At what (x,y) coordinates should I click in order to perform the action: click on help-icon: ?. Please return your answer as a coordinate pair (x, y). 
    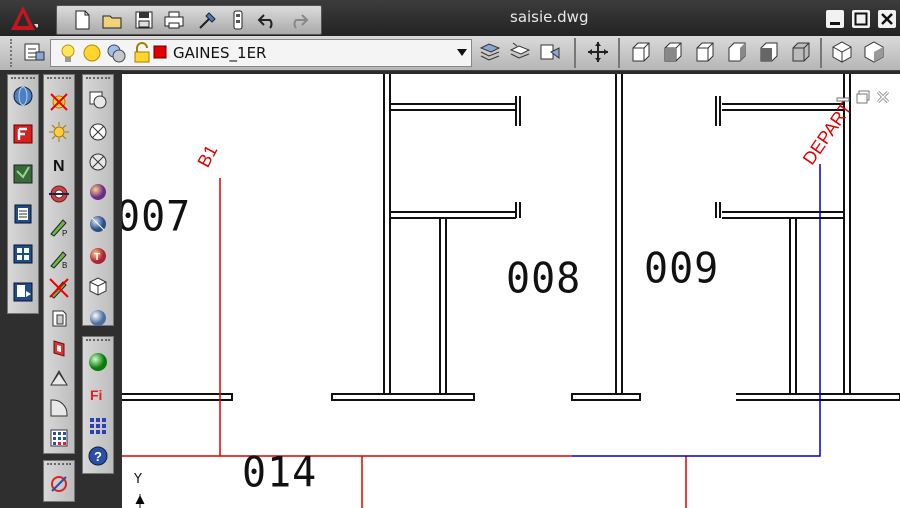
    Looking at the image, I should click on (98, 456).